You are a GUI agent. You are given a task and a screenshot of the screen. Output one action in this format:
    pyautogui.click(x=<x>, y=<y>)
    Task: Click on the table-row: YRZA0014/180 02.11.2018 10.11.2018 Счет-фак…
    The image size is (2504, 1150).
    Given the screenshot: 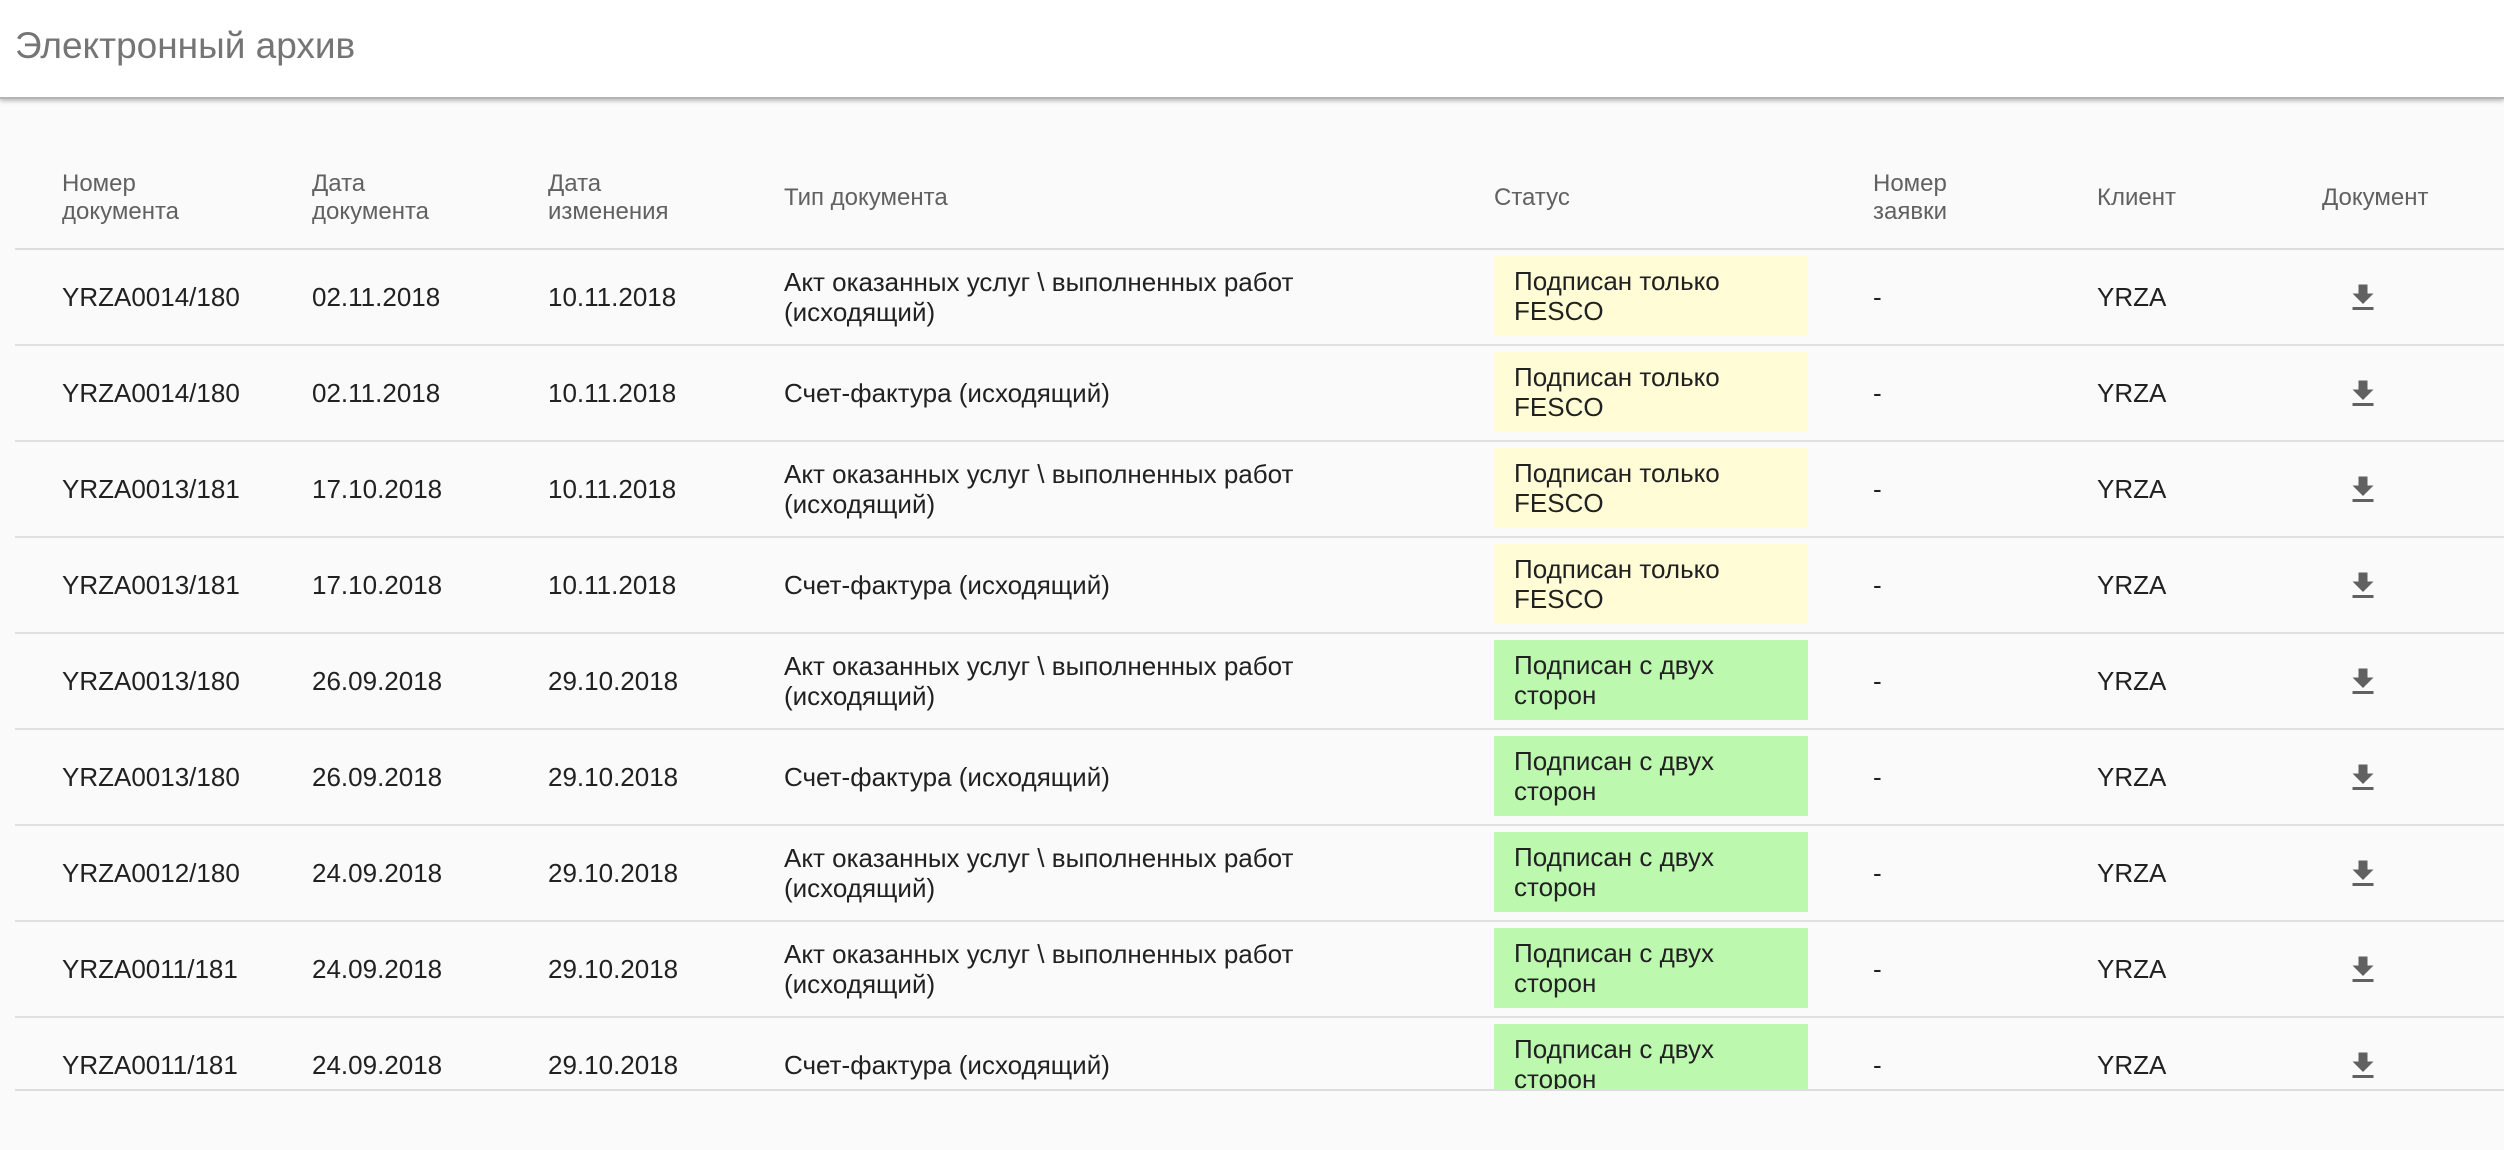 What is the action you would take?
    pyautogui.click(x=1259, y=394)
    